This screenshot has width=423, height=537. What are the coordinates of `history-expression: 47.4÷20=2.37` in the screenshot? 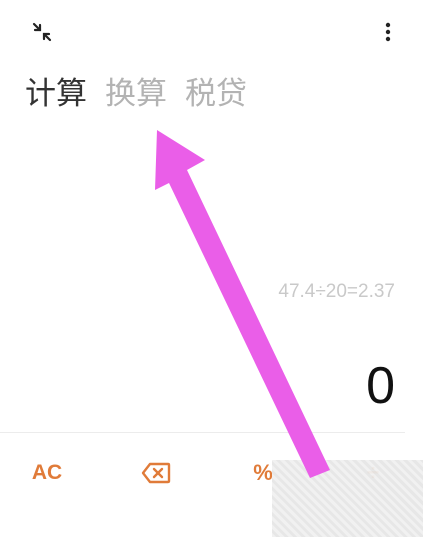 It's located at (336, 291).